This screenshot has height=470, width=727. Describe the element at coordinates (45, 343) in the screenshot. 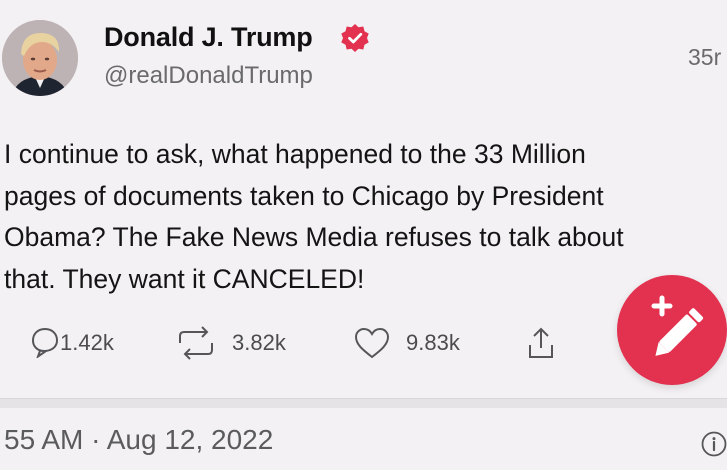

I see `reply-icon` at that location.